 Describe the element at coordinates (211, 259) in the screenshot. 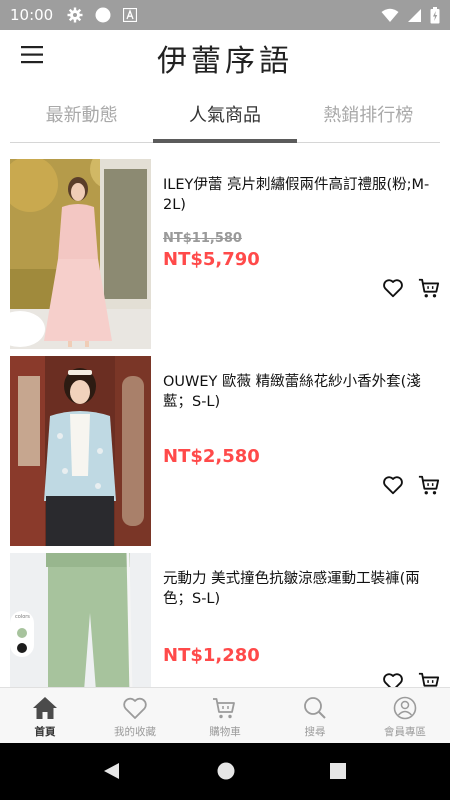

I see `sale-price: NT$5,790` at that location.